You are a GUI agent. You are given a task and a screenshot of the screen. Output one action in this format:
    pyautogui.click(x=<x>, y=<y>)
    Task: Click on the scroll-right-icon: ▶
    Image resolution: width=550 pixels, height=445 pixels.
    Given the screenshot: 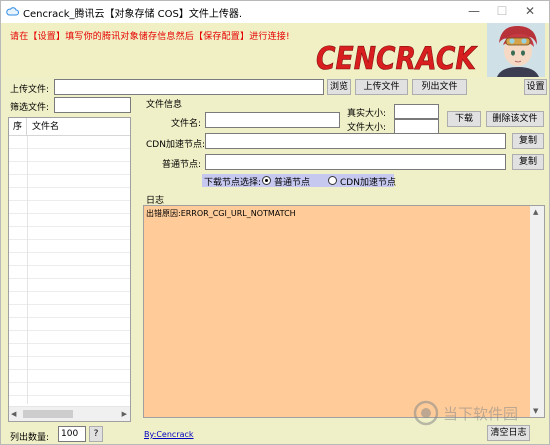 What is the action you would take?
    pyautogui.click(x=124, y=414)
    